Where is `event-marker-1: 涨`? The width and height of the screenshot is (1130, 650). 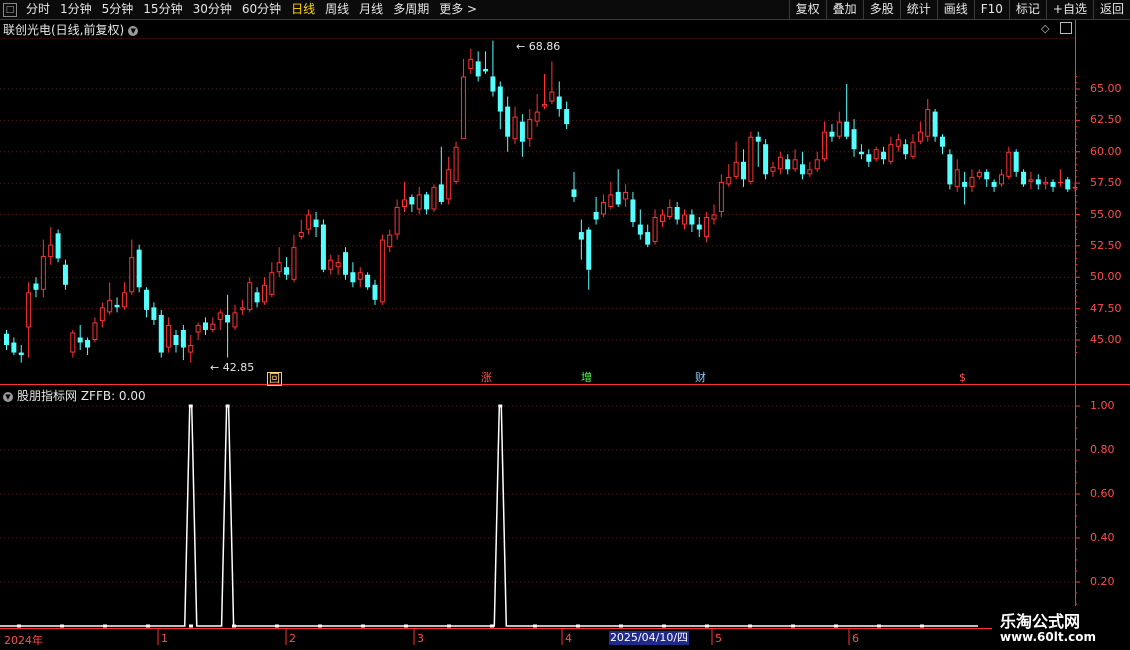 event-marker-1: 涨 is located at coordinates (486, 378).